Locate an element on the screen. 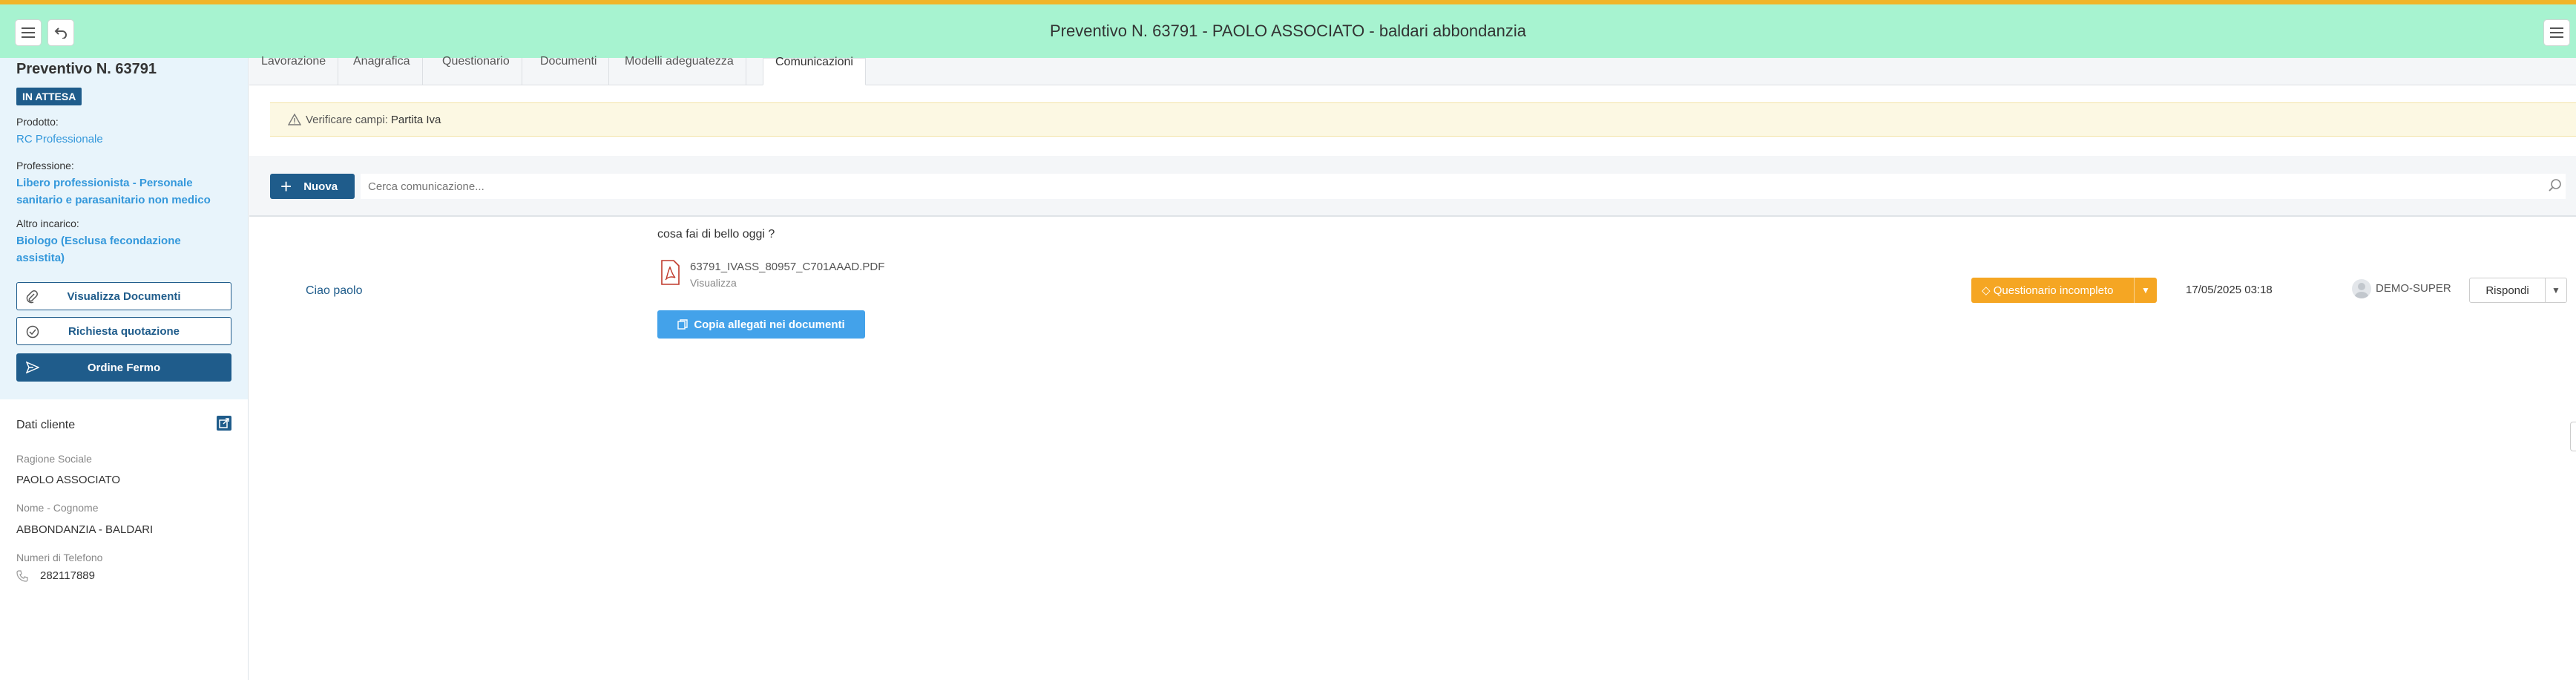  phone-label: Numeri di Telefono is located at coordinates (59, 557).